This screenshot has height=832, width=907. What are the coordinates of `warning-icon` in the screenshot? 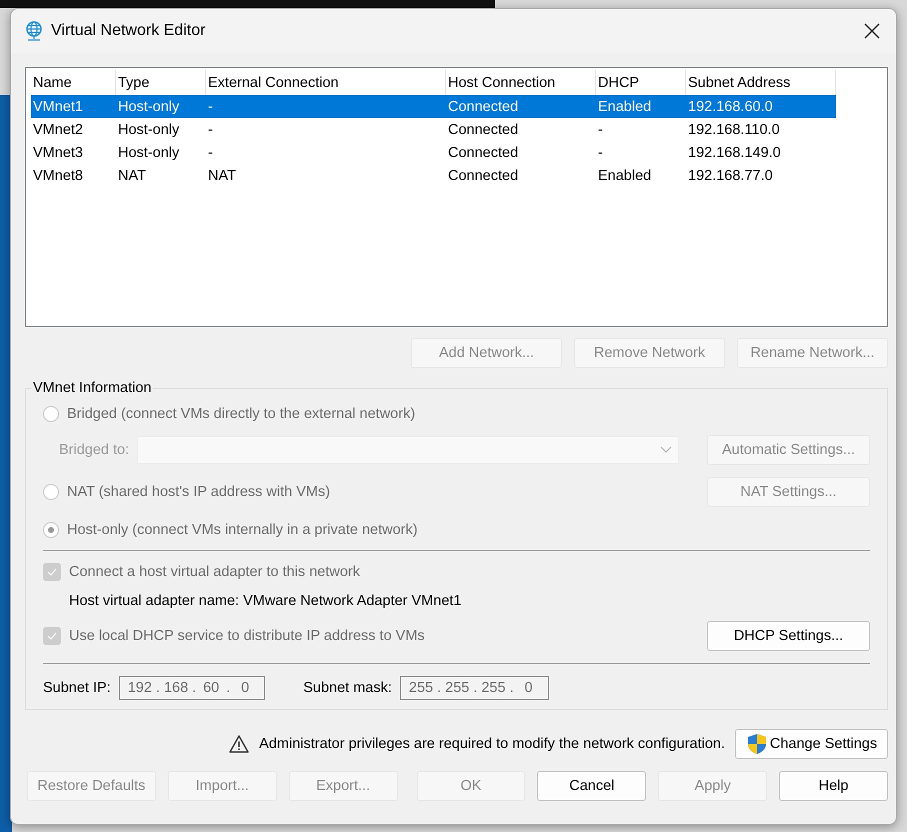 It's located at (239, 744).